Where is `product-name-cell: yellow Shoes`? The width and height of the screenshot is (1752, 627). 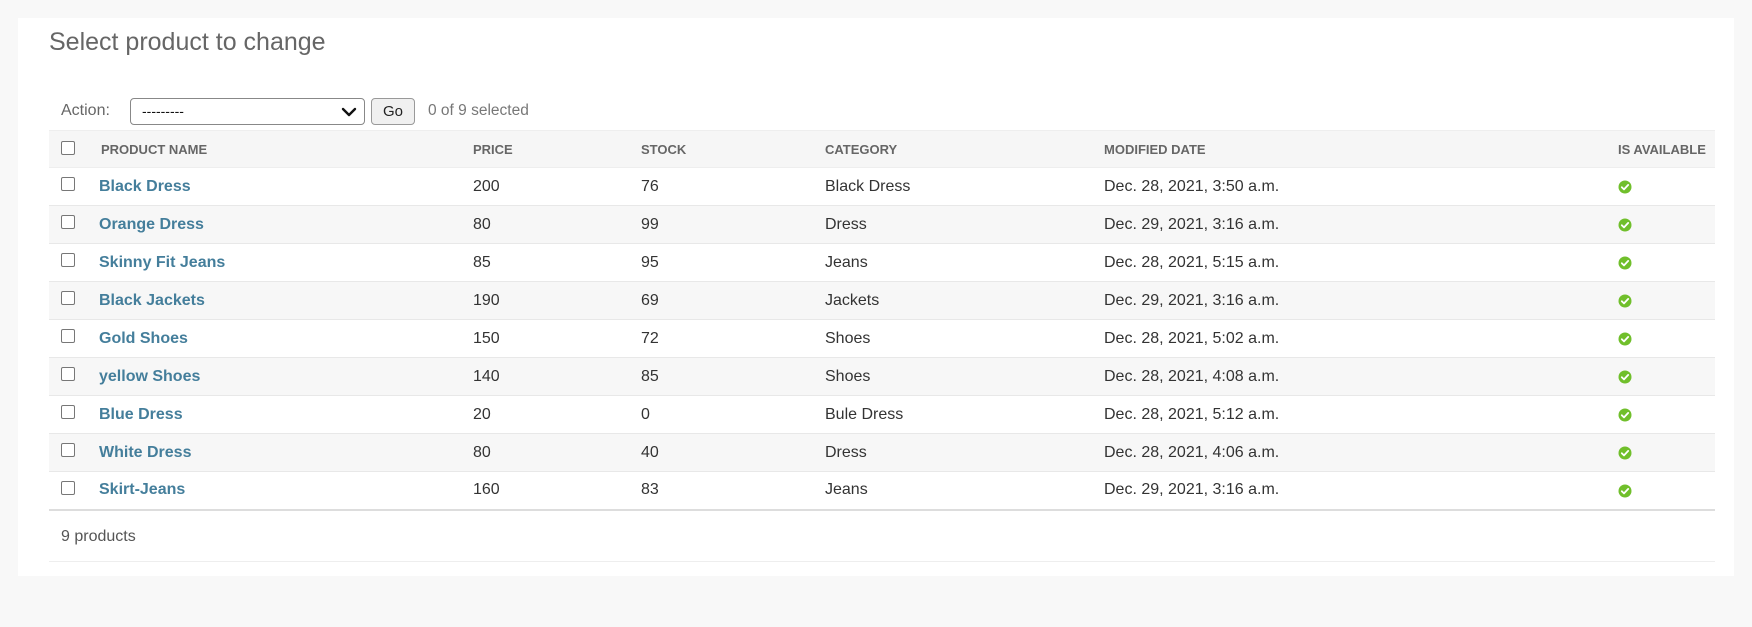
product-name-cell: yellow Shoes is located at coordinates (286, 376).